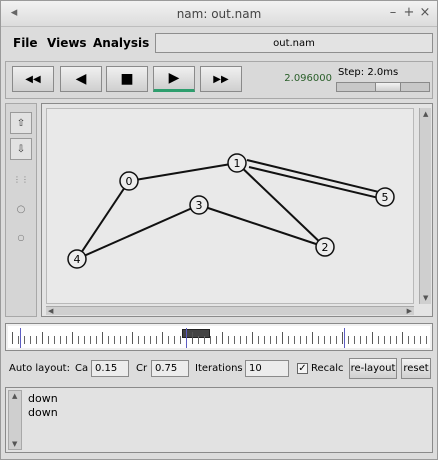  What do you see at coordinates (33, 79) in the screenshot?
I see `rewind-button: ◀◀` at bounding box center [33, 79].